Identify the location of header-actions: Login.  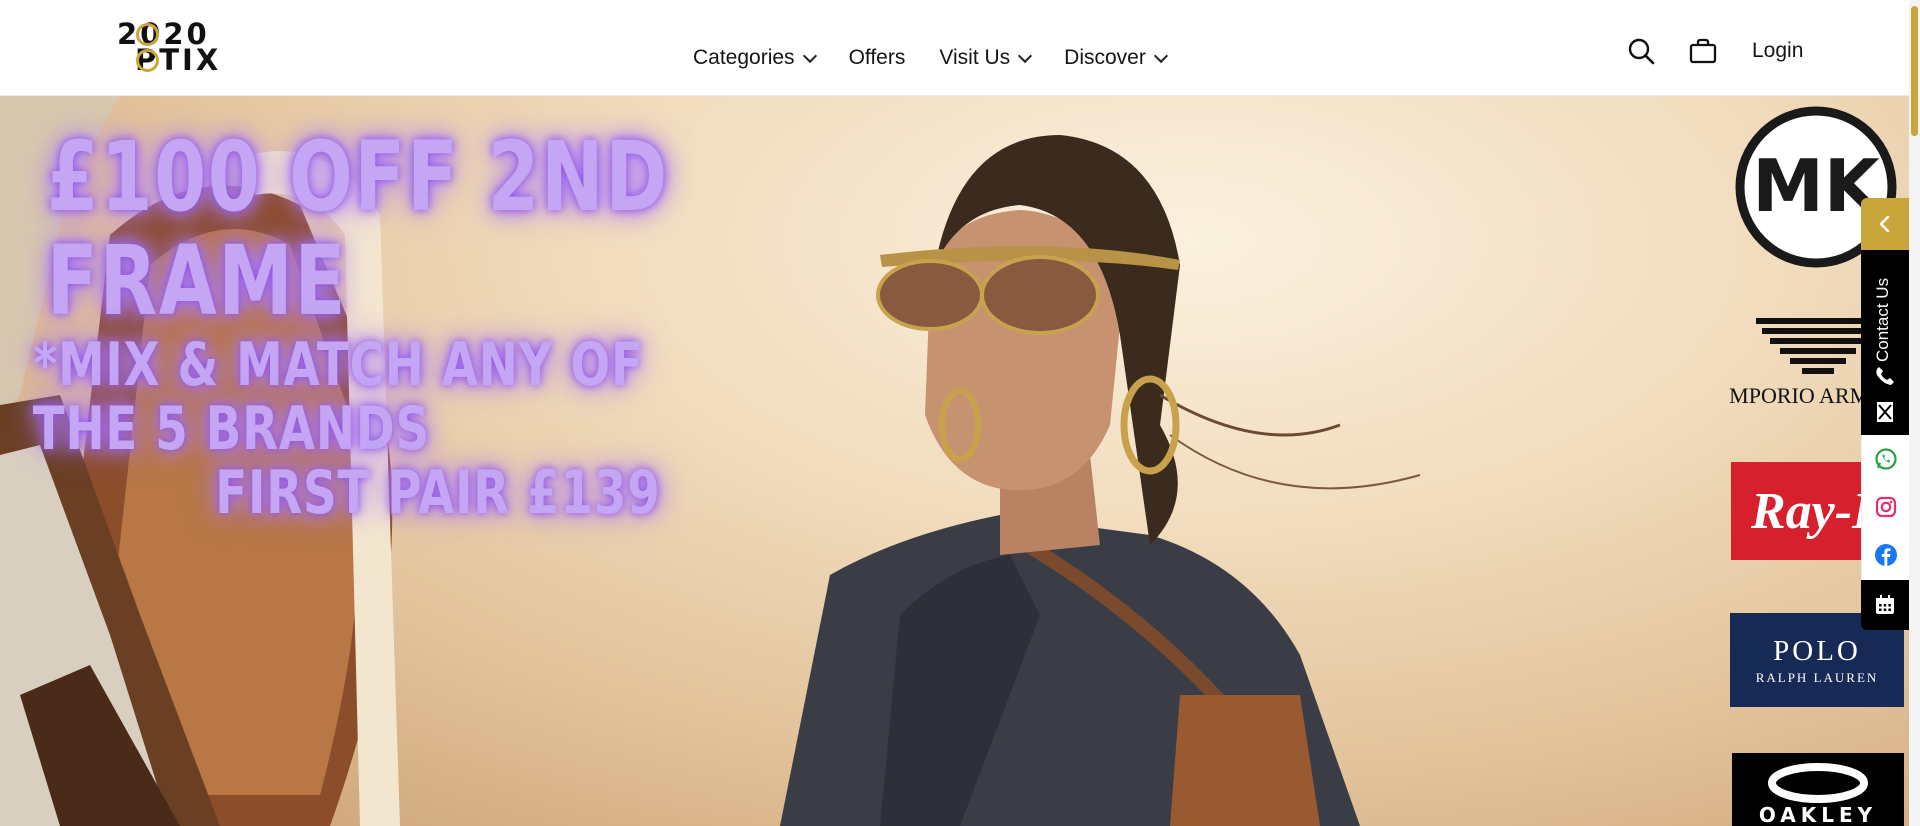
(1714, 51).